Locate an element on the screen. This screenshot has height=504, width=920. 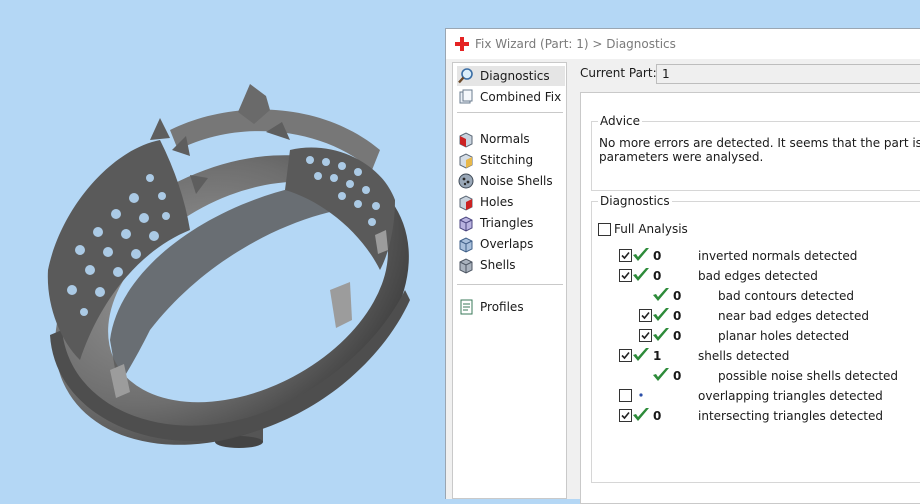
diag-row-planar-holes-detected-count: 0 is located at coordinates (677, 336).